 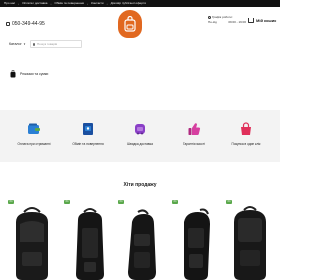 I want to click on delivery-icon, so click(x=140, y=129).